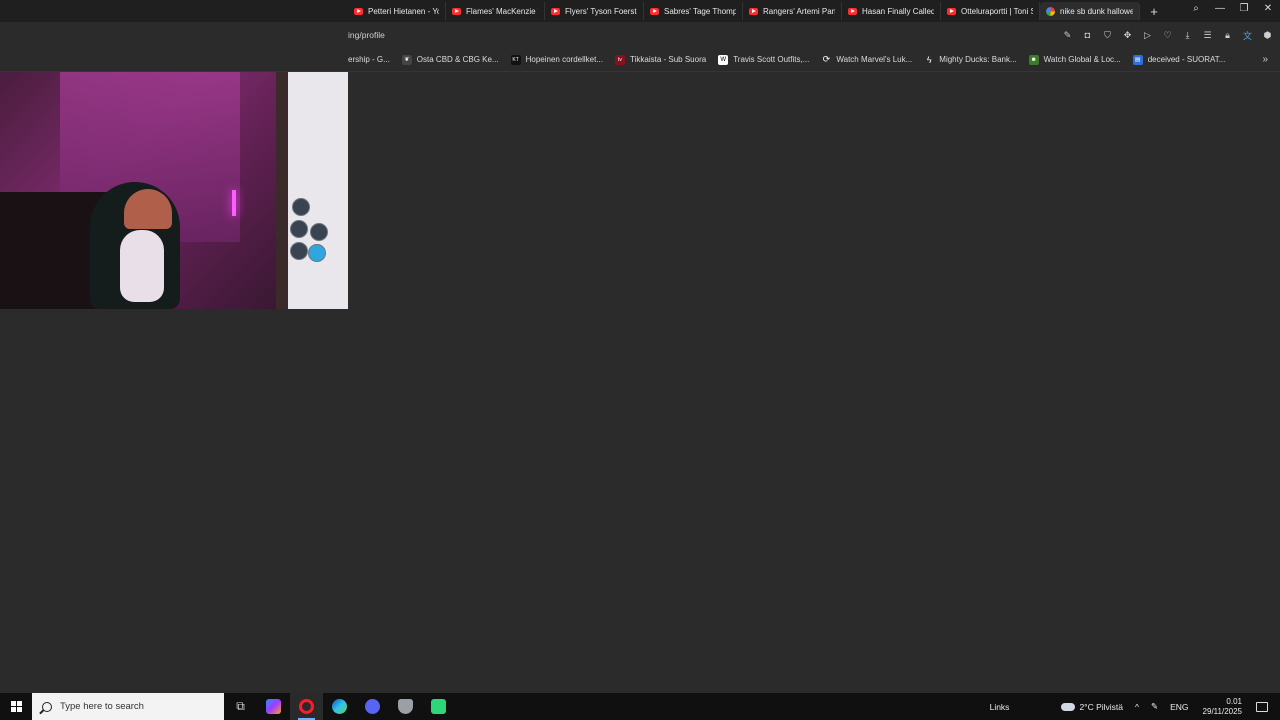 This screenshot has height=720, width=1280. What do you see at coordinates (620, 59) in the screenshot?
I see `tv-icon: tv` at bounding box center [620, 59].